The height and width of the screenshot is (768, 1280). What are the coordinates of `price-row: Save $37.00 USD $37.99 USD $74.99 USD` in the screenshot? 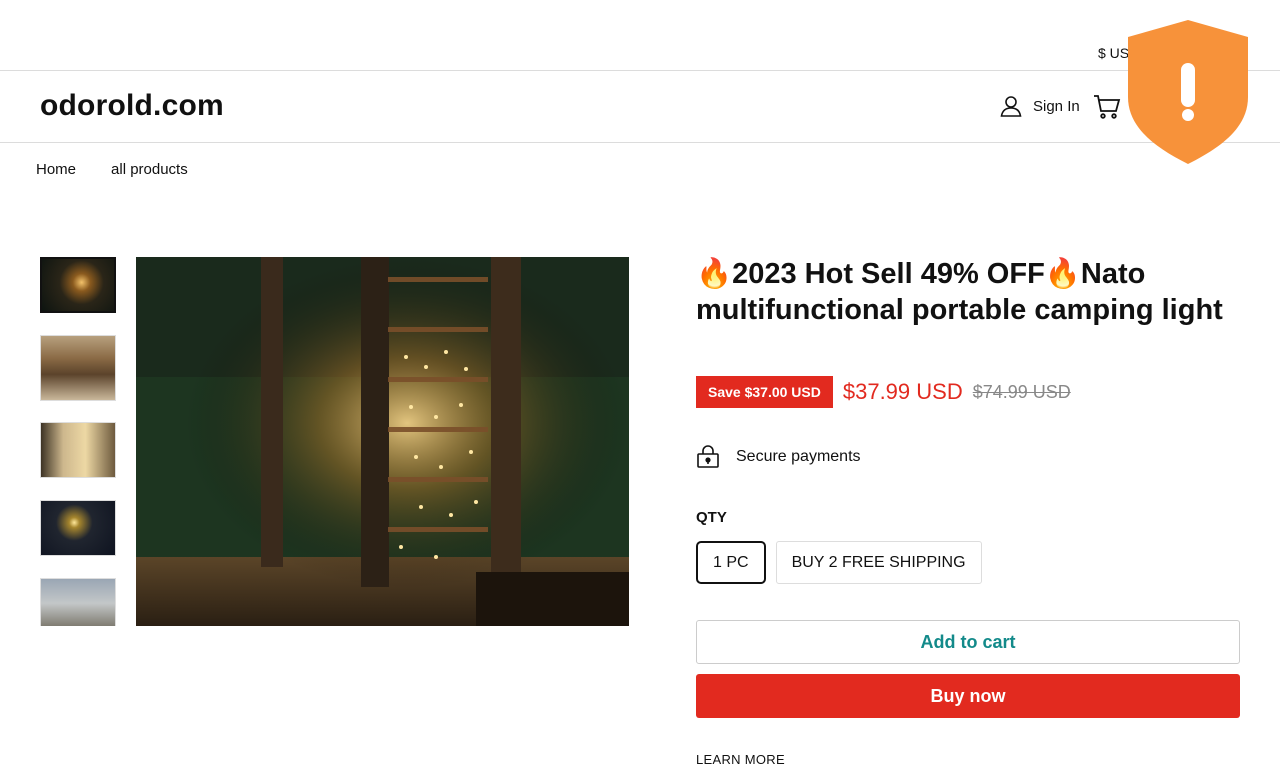 It's located at (883, 392).